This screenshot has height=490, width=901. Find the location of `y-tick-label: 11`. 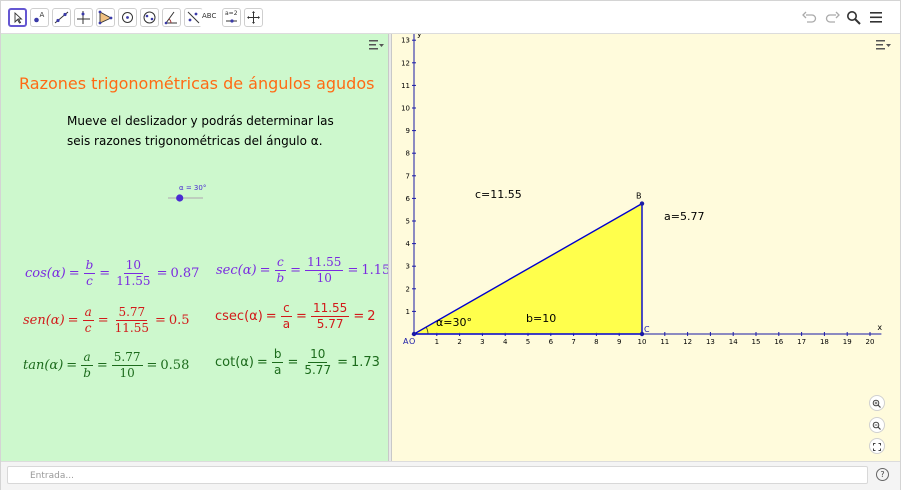

y-tick-label: 11 is located at coordinates (405, 86).